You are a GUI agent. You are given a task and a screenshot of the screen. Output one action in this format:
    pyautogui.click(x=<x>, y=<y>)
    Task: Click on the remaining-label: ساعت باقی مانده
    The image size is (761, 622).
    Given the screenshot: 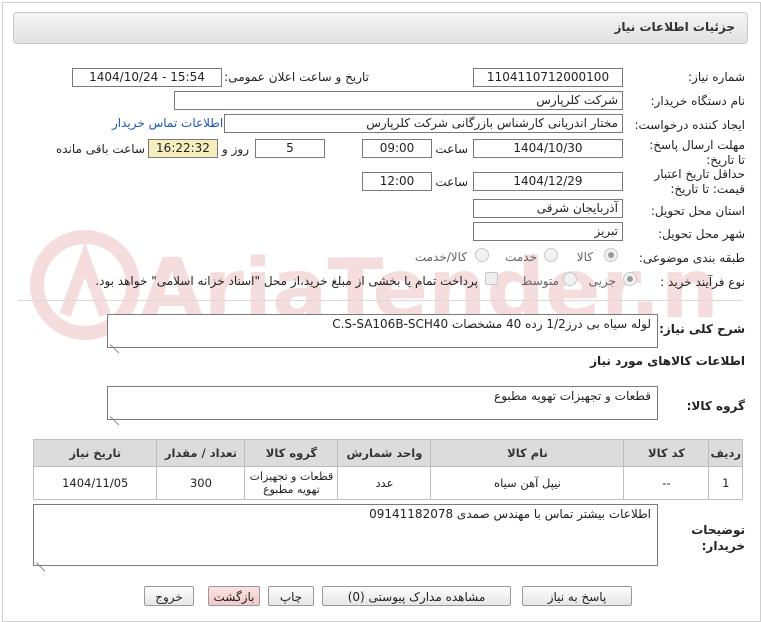 What is the action you would take?
    pyautogui.click(x=100, y=149)
    